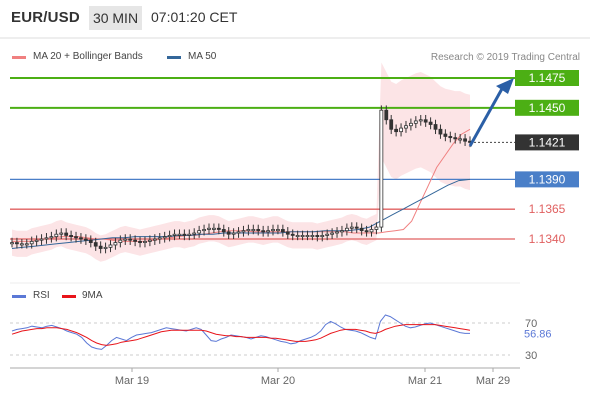  I want to click on resistance-label-1: 1.1450, so click(547, 108).